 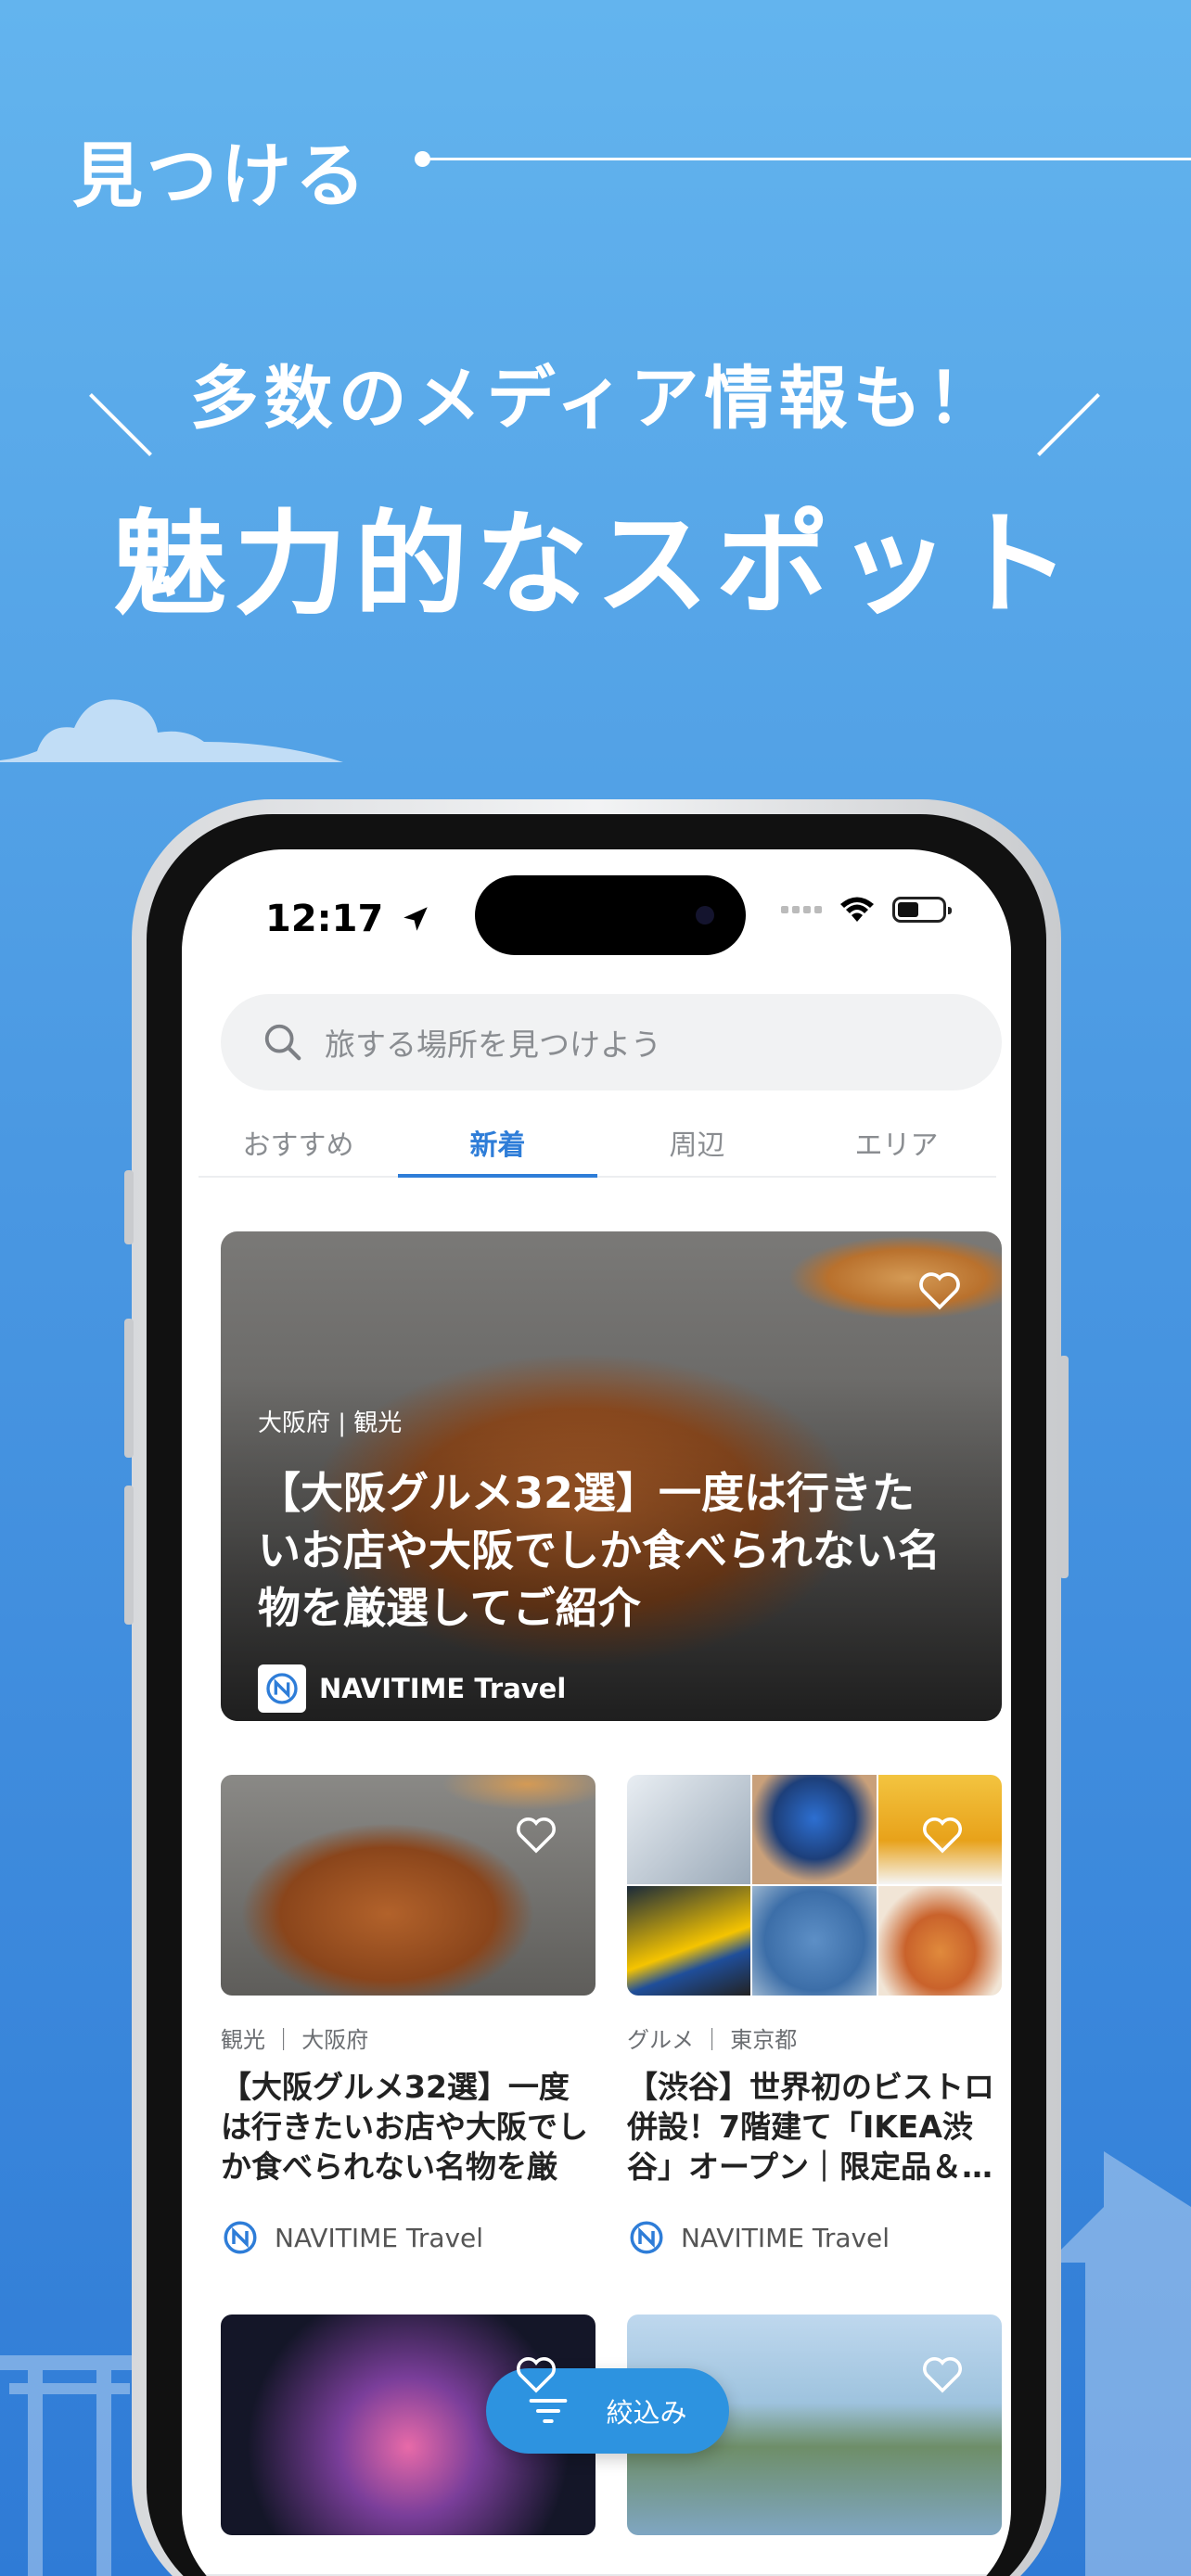 I want to click on tab-new: 新着, so click(x=497, y=1144).